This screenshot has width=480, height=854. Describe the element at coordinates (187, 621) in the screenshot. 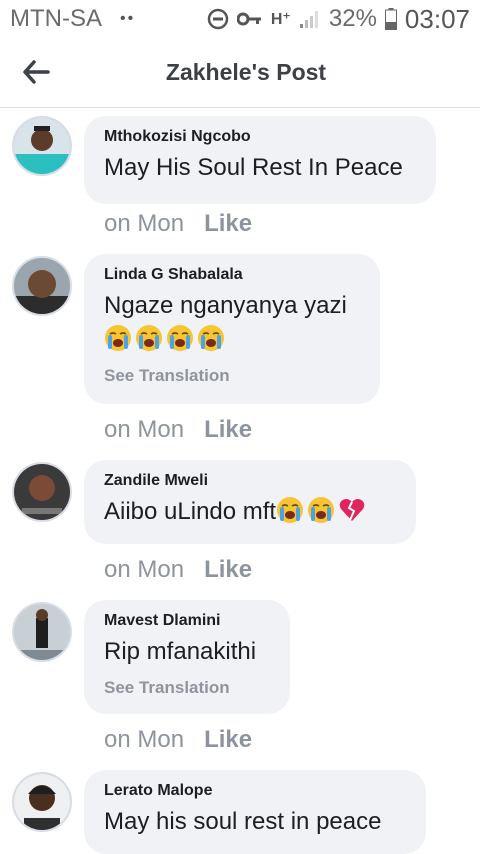

I see `comment-author: Mavest Dlamini` at that location.